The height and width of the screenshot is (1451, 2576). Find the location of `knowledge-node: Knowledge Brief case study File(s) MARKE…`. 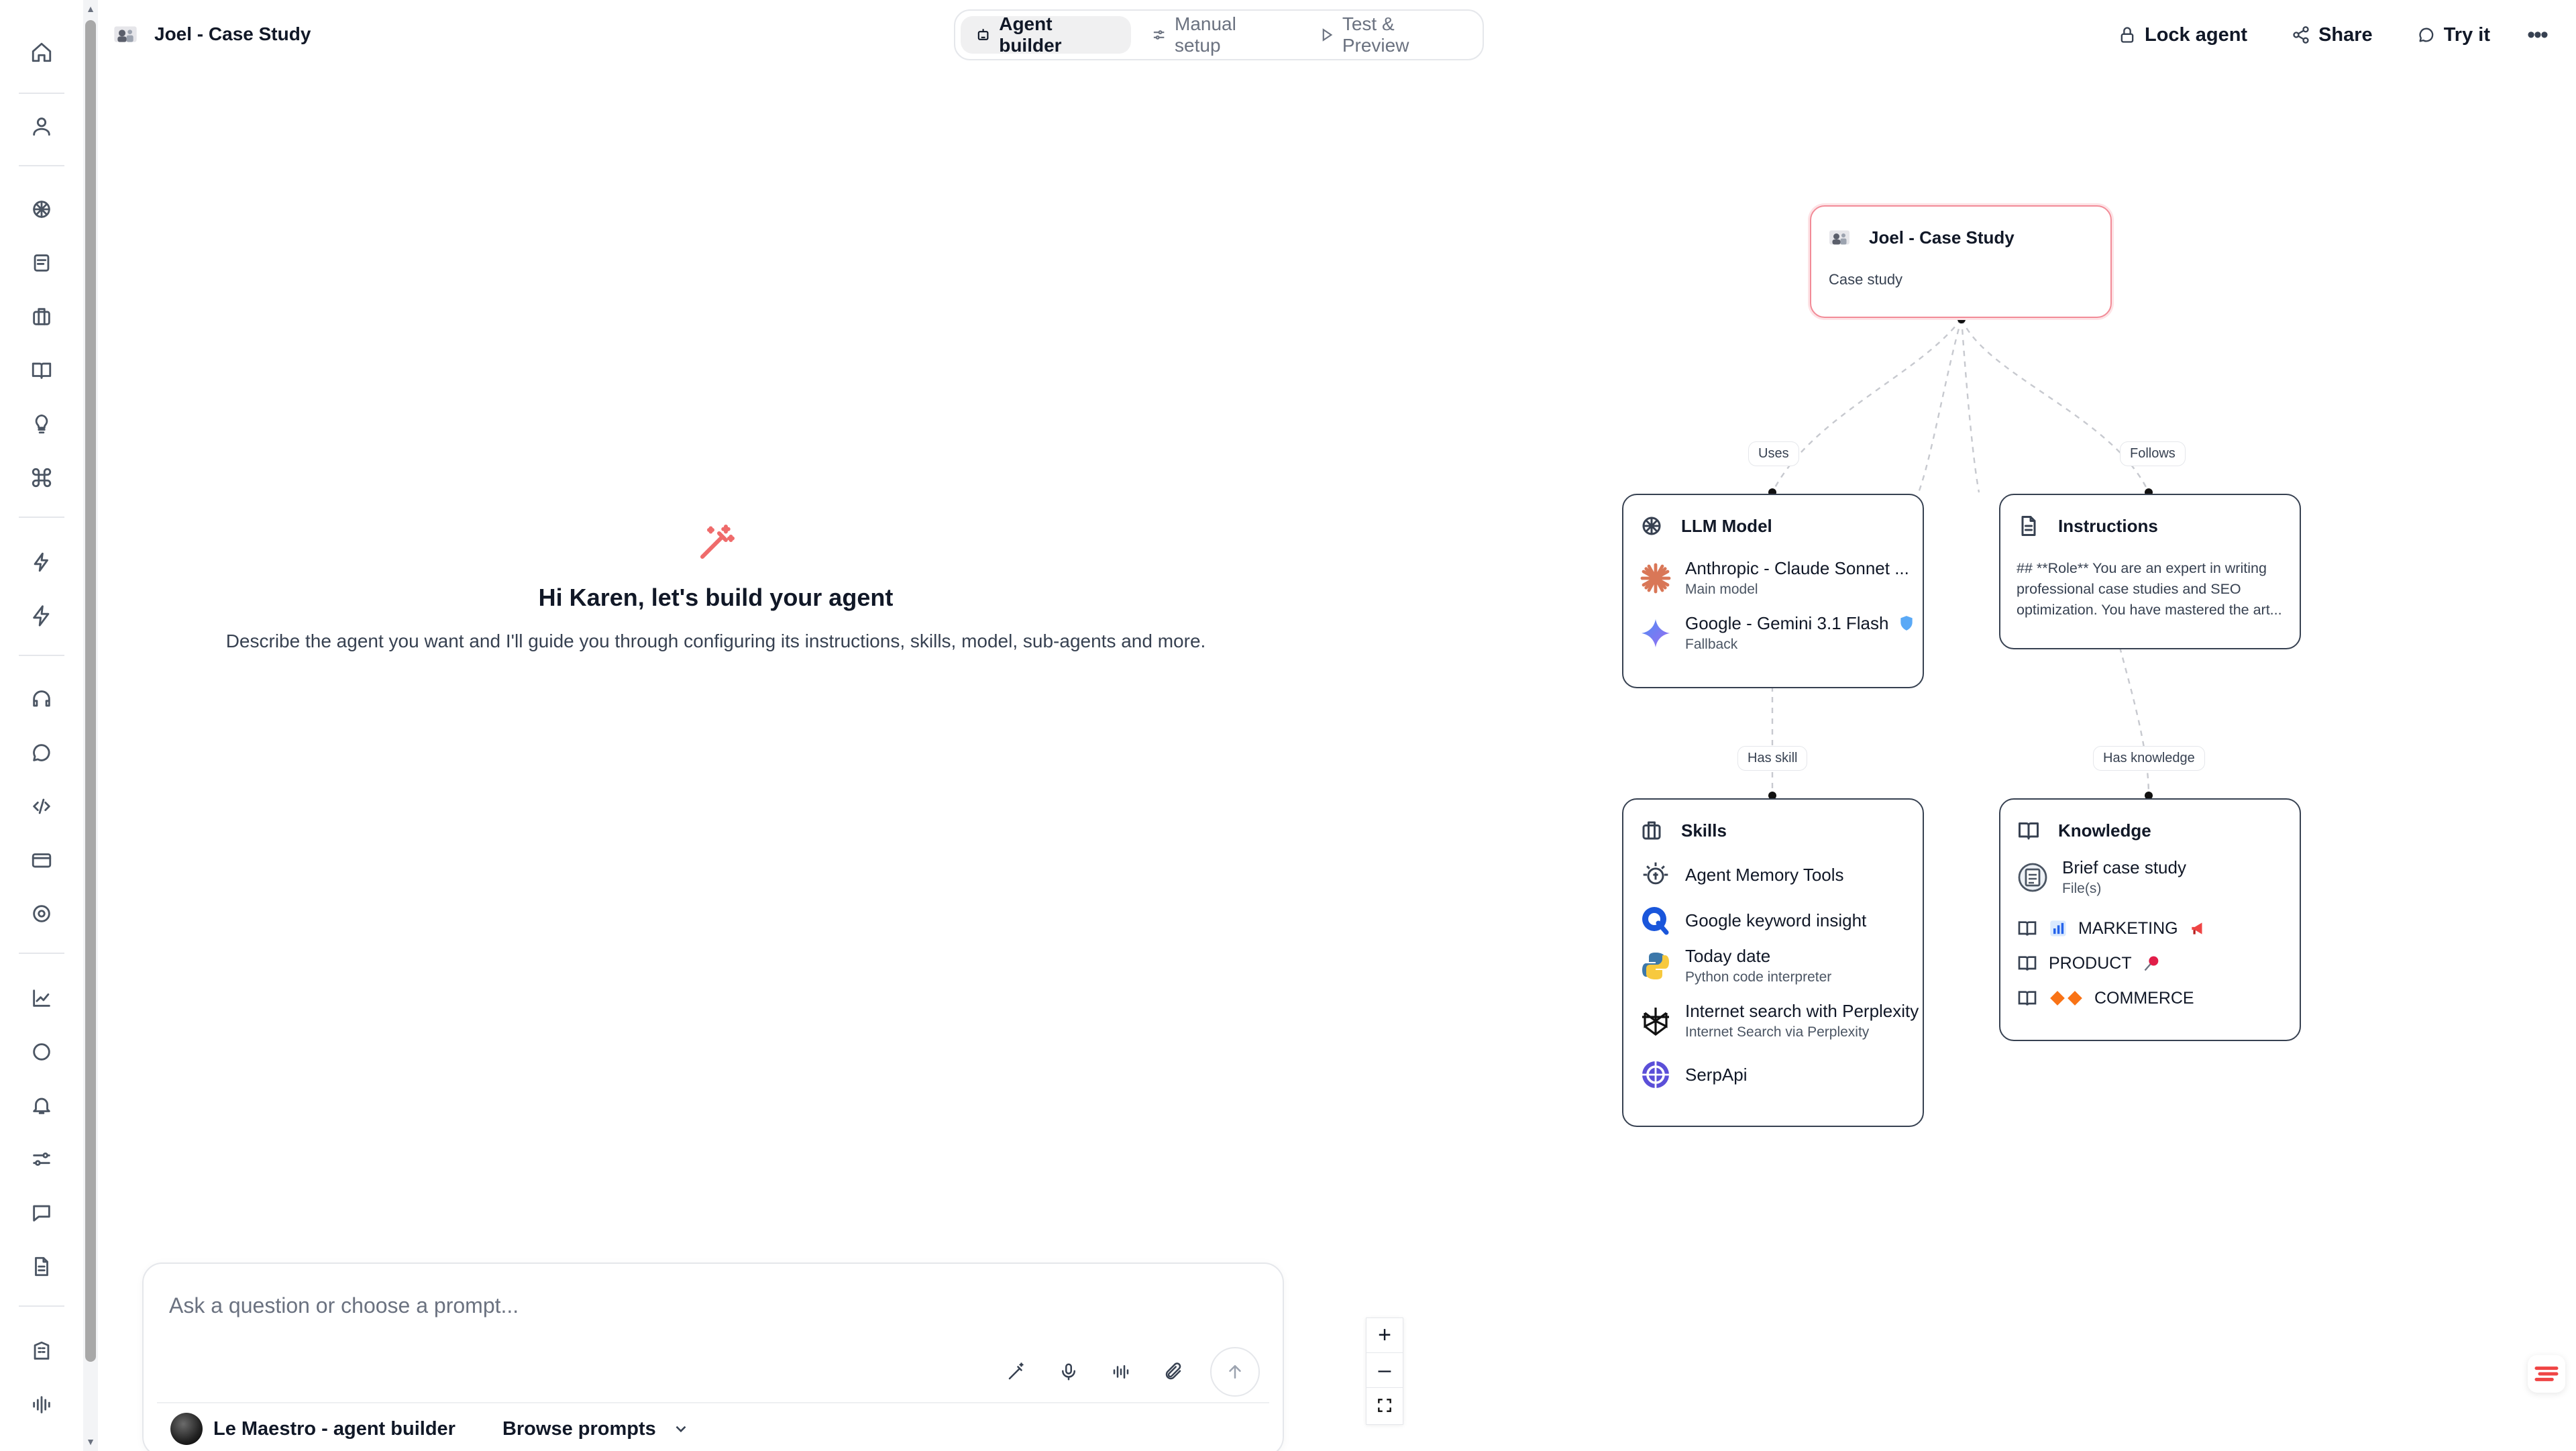

knowledge-node: Knowledge Brief case study File(s) MARKE… is located at coordinates (2150, 919).